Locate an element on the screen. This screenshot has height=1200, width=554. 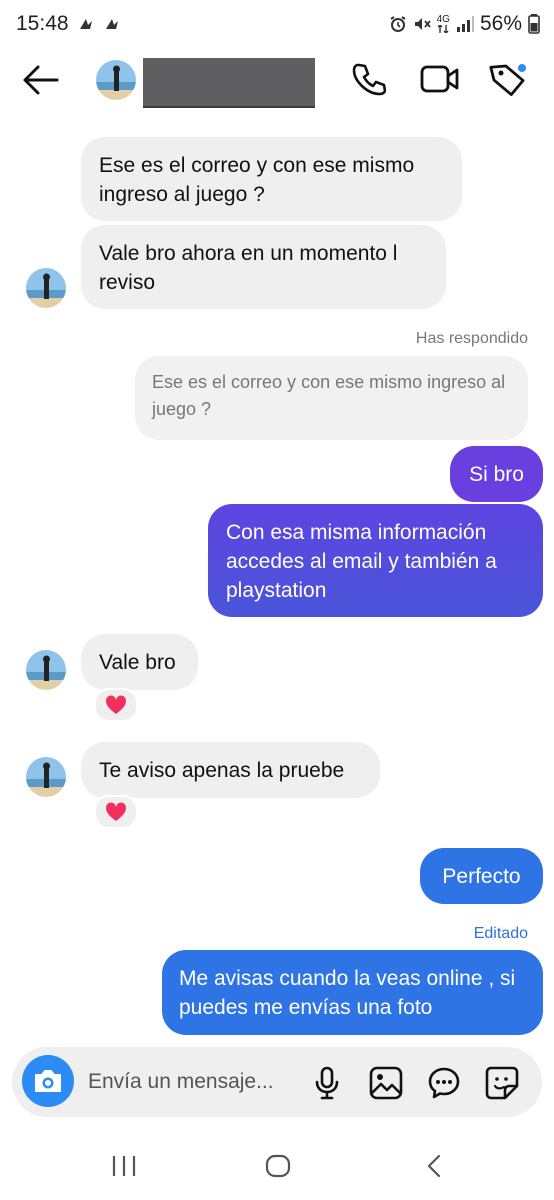
alarm-icon is located at coordinates (398, 24).